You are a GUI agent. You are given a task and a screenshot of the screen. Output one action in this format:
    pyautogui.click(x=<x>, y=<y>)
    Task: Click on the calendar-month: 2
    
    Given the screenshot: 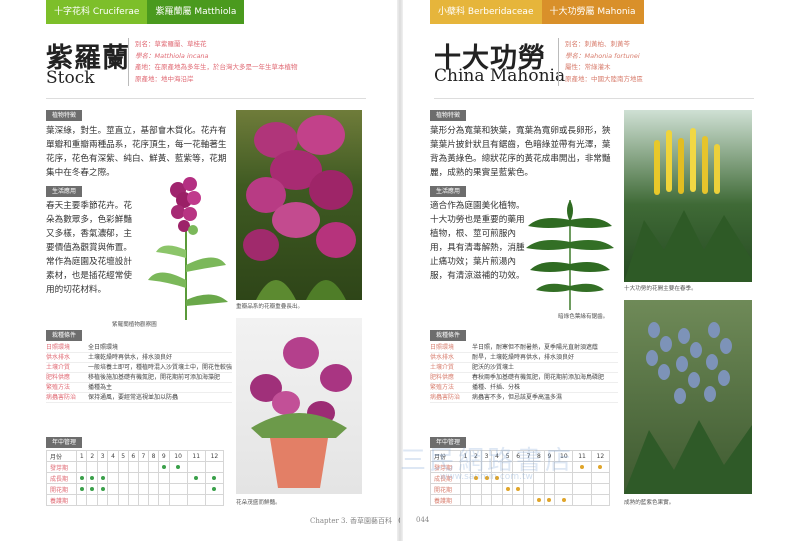 What is the action you would take?
    pyautogui.click(x=92, y=456)
    